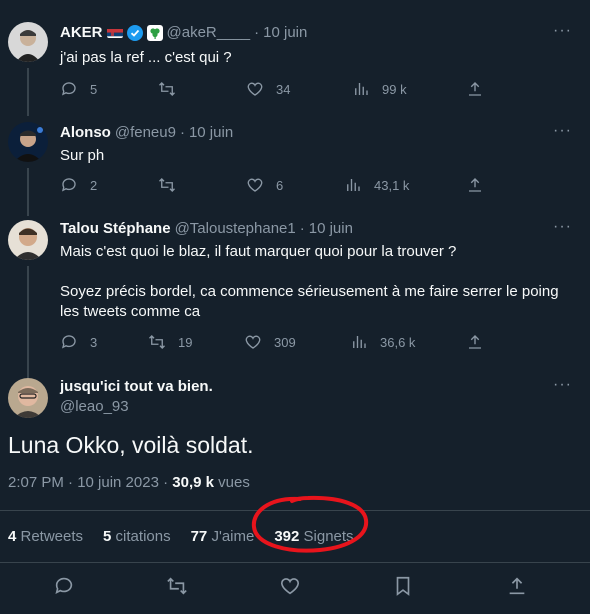  I want to click on tweet-header: AKER @akeR____ · 10 juin, so click(183, 32).